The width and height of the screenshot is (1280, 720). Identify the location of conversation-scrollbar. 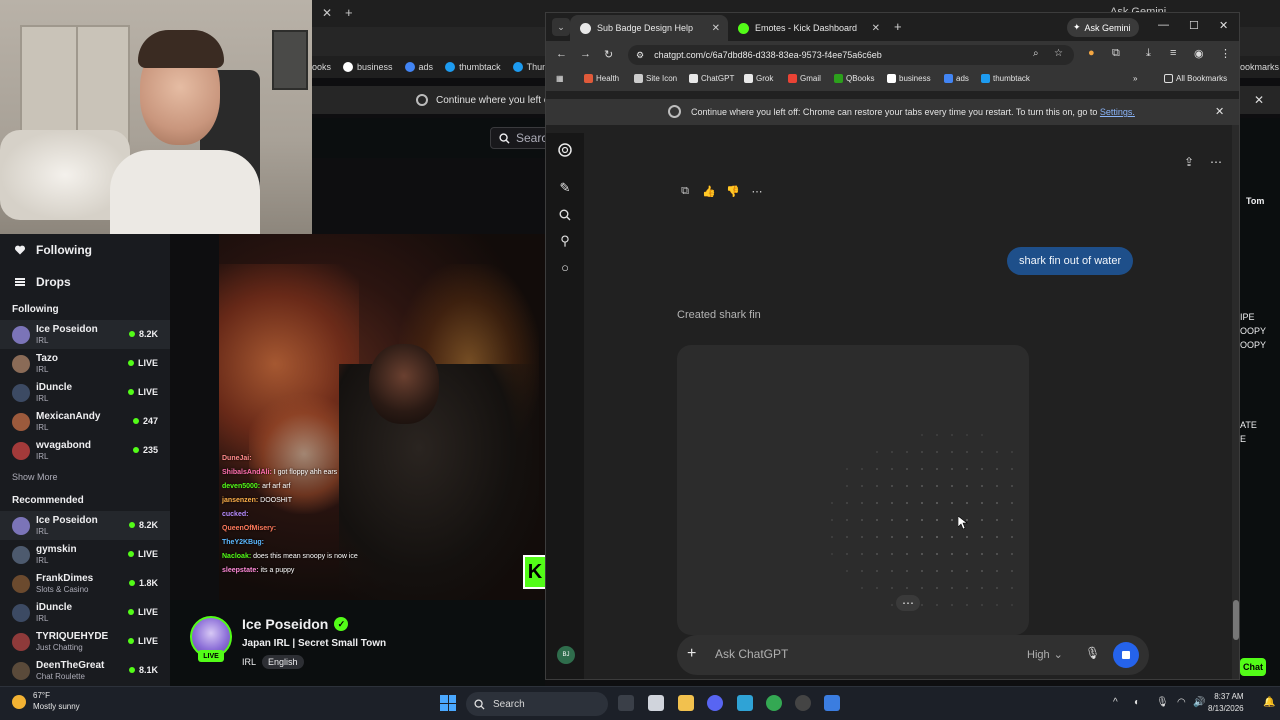
(1235, 402).